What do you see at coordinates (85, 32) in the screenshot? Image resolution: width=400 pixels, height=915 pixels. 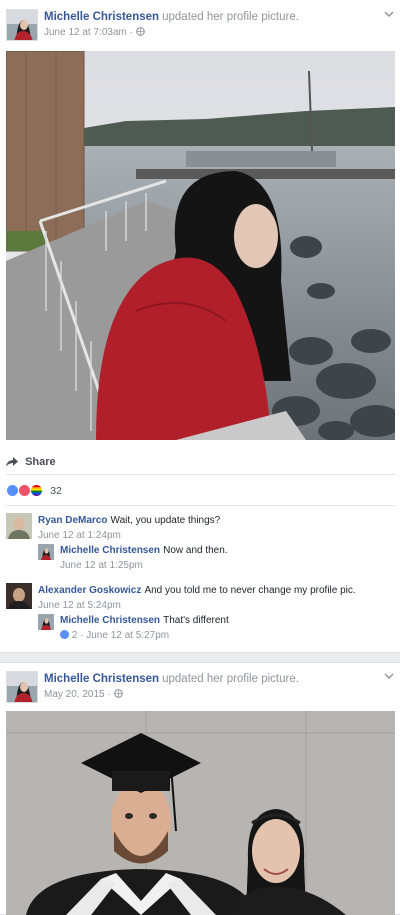 I see `post-timestamp: June 12 at 7:03am` at bounding box center [85, 32].